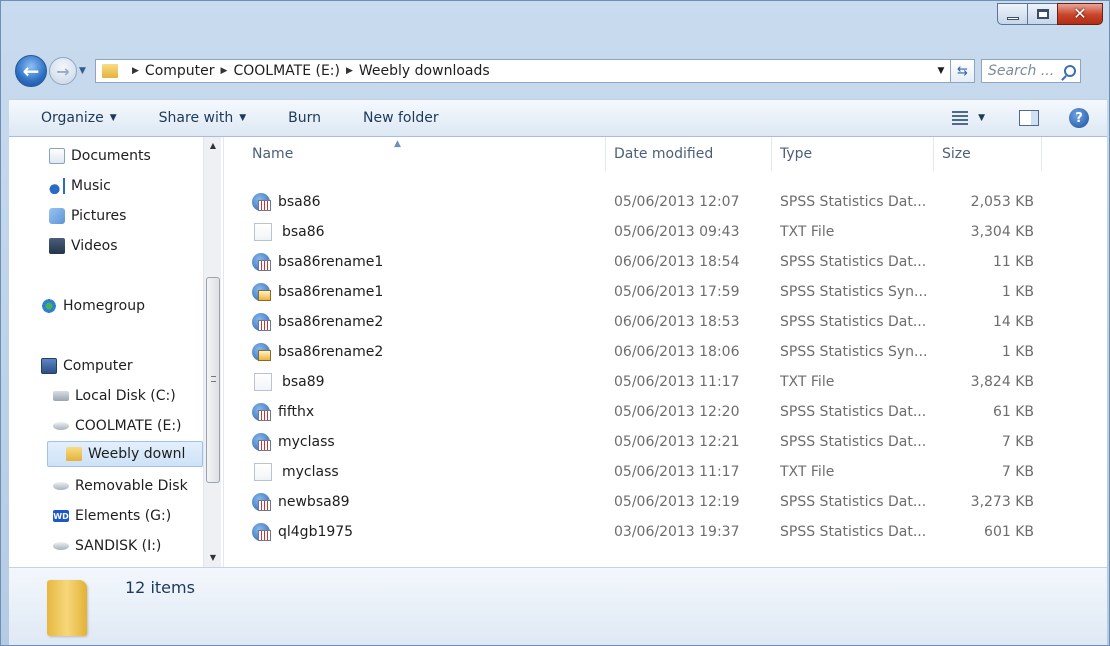 Image resolution: width=1110 pixels, height=646 pixels. What do you see at coordinates (981, 118) in the screenshot?
I see `view-options-chevron-icon: ▼` at bounding box center [981, 118].